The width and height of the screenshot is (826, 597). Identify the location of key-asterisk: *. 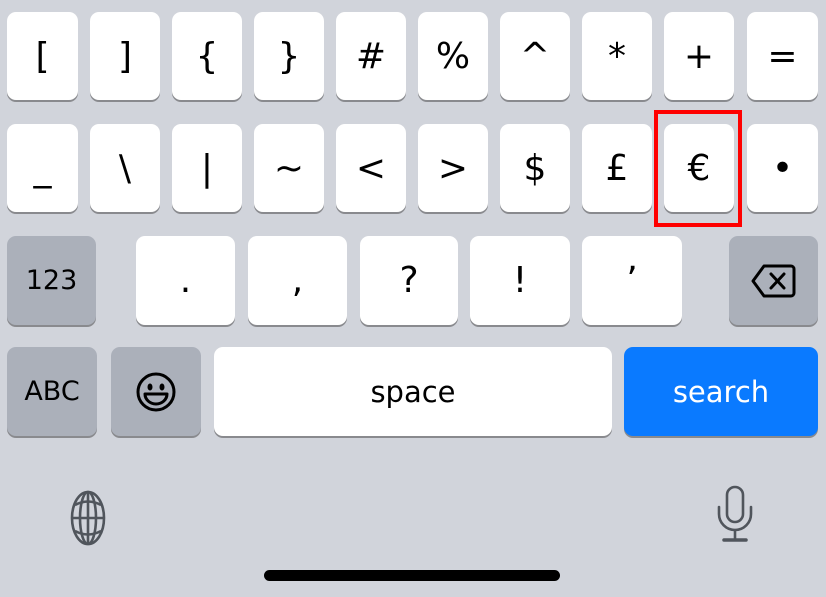
(617, 56).